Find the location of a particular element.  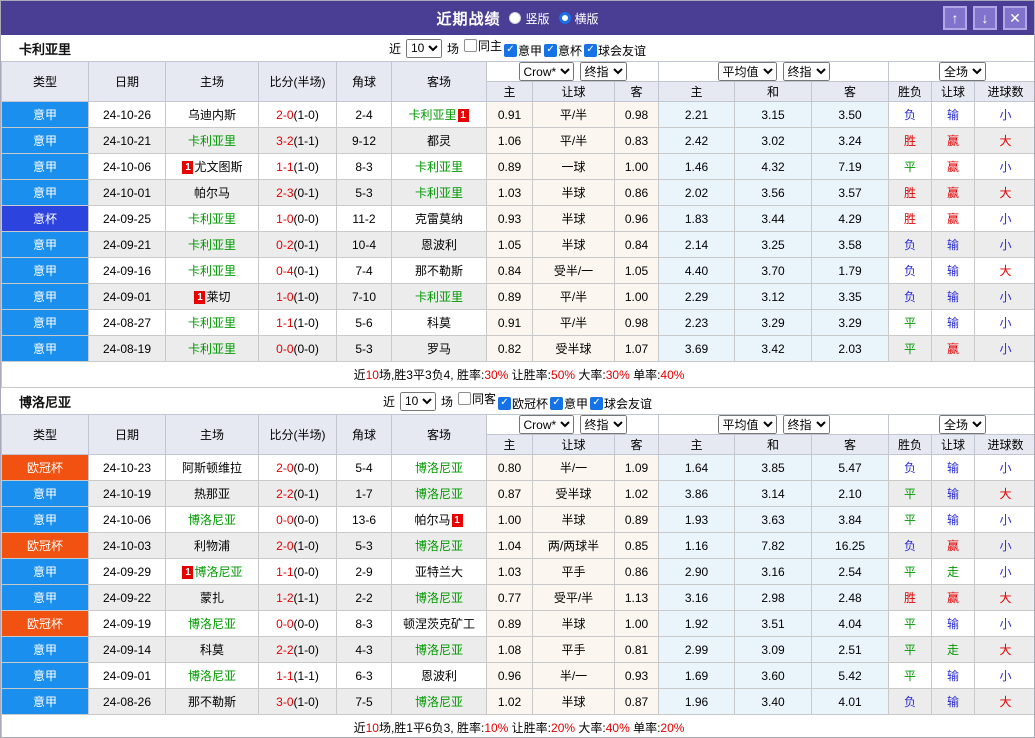

team-link: 卡利亚里 is located at coordinates (211, 245).